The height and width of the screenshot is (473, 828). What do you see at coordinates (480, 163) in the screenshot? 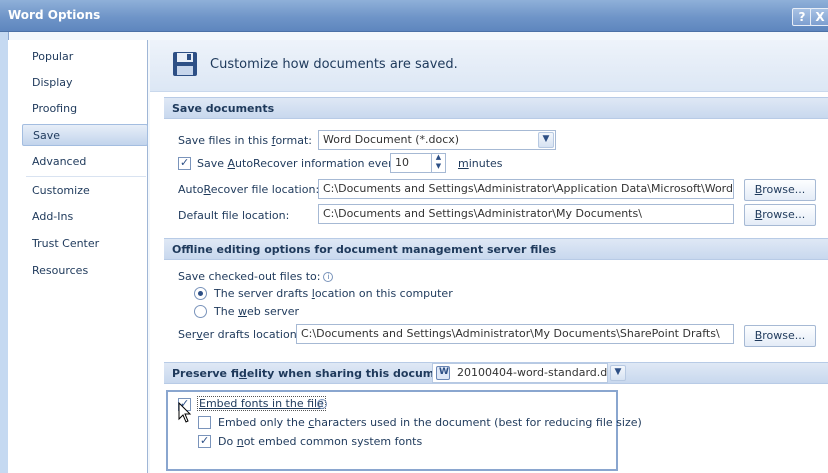
I see `minutes-label: minutes` at bounding box center [480, 163].